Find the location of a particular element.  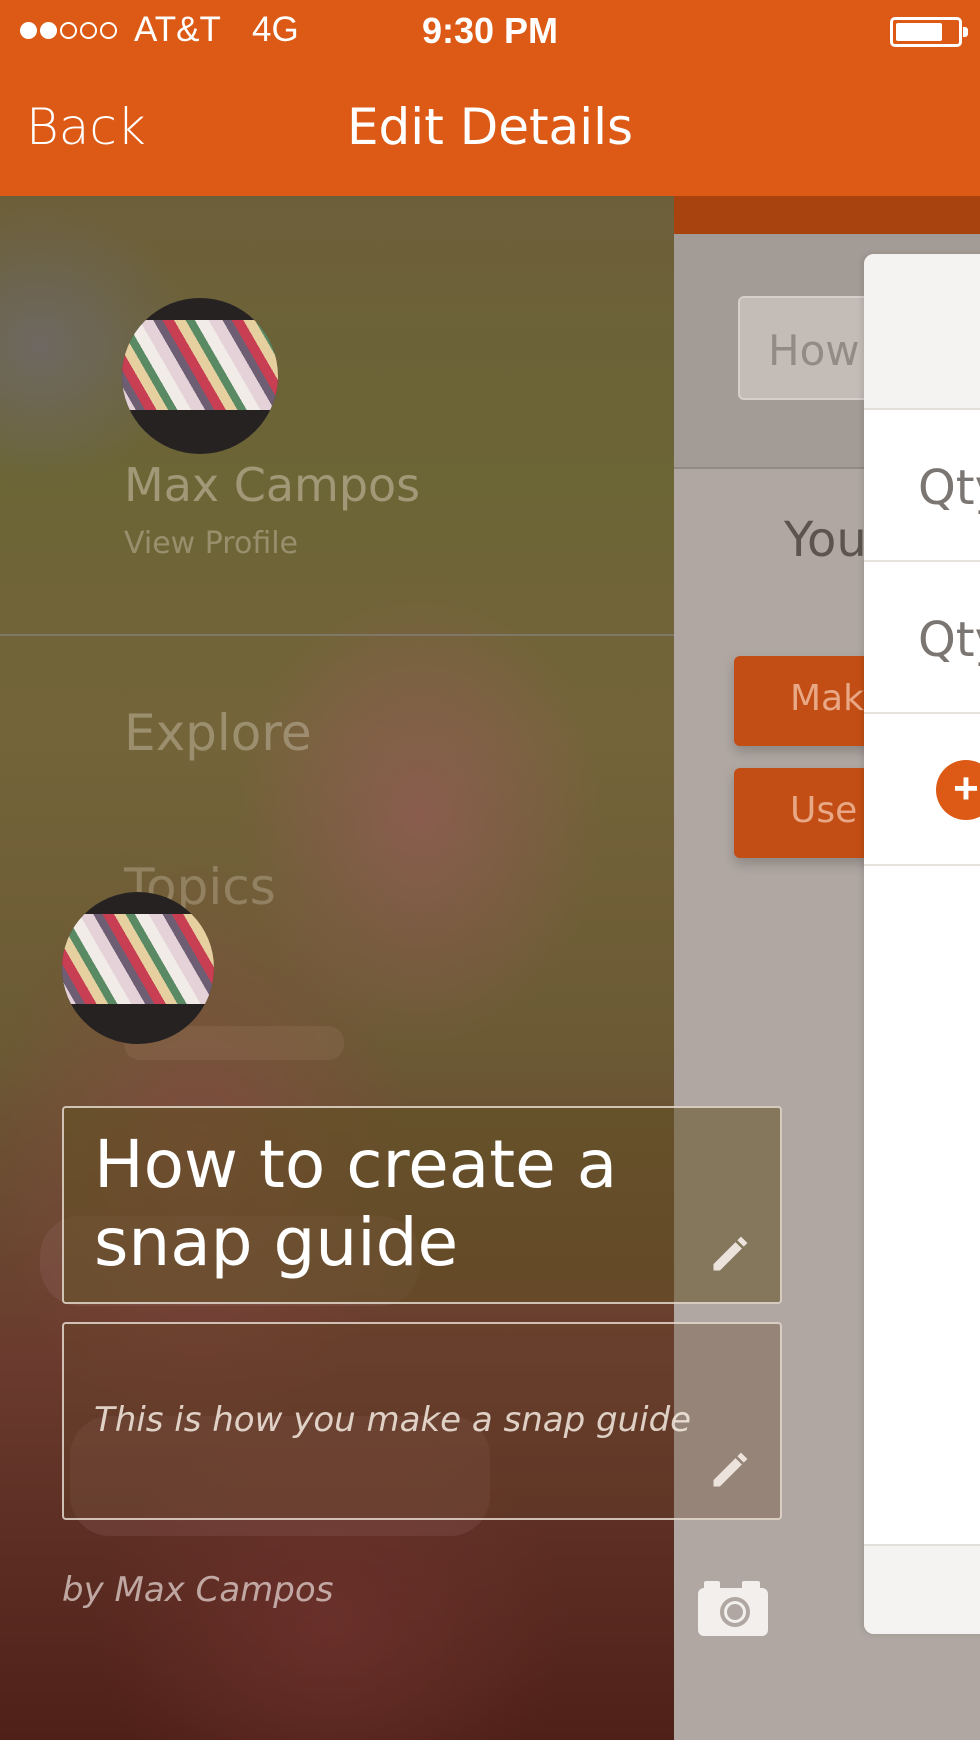

top-bar: AT&T 4G 9:30 PM Back Edit Details is located at coordinates (490, 98).